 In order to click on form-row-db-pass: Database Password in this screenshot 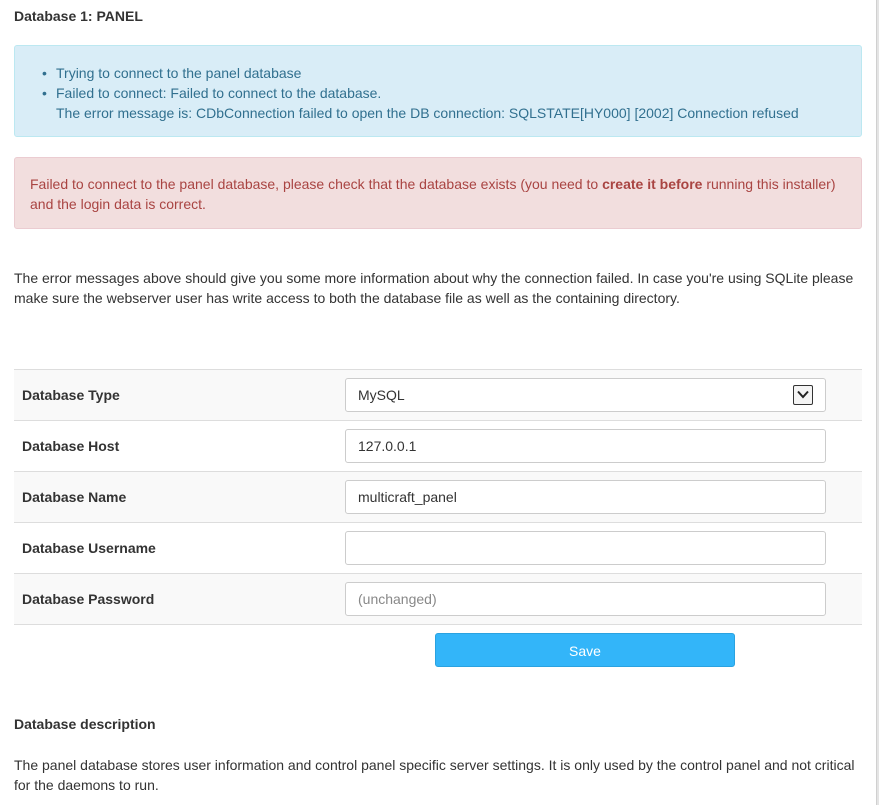, I will do `click(438, 599)`.